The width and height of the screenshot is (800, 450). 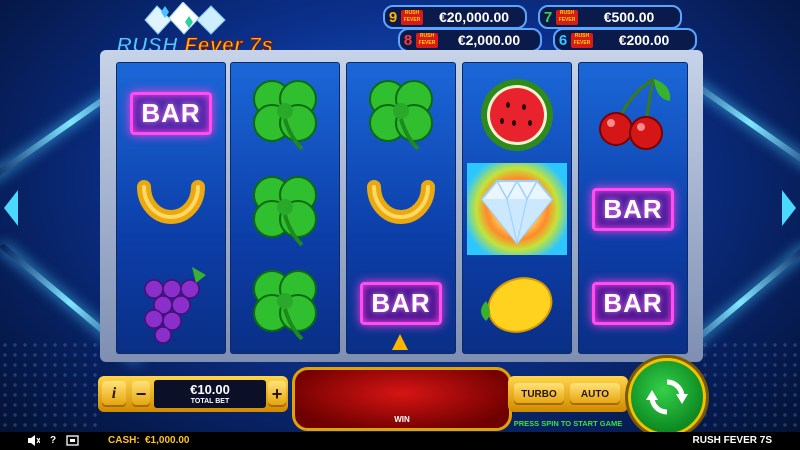 I want to click on watermelon-icon, so click(x=517, y=115).